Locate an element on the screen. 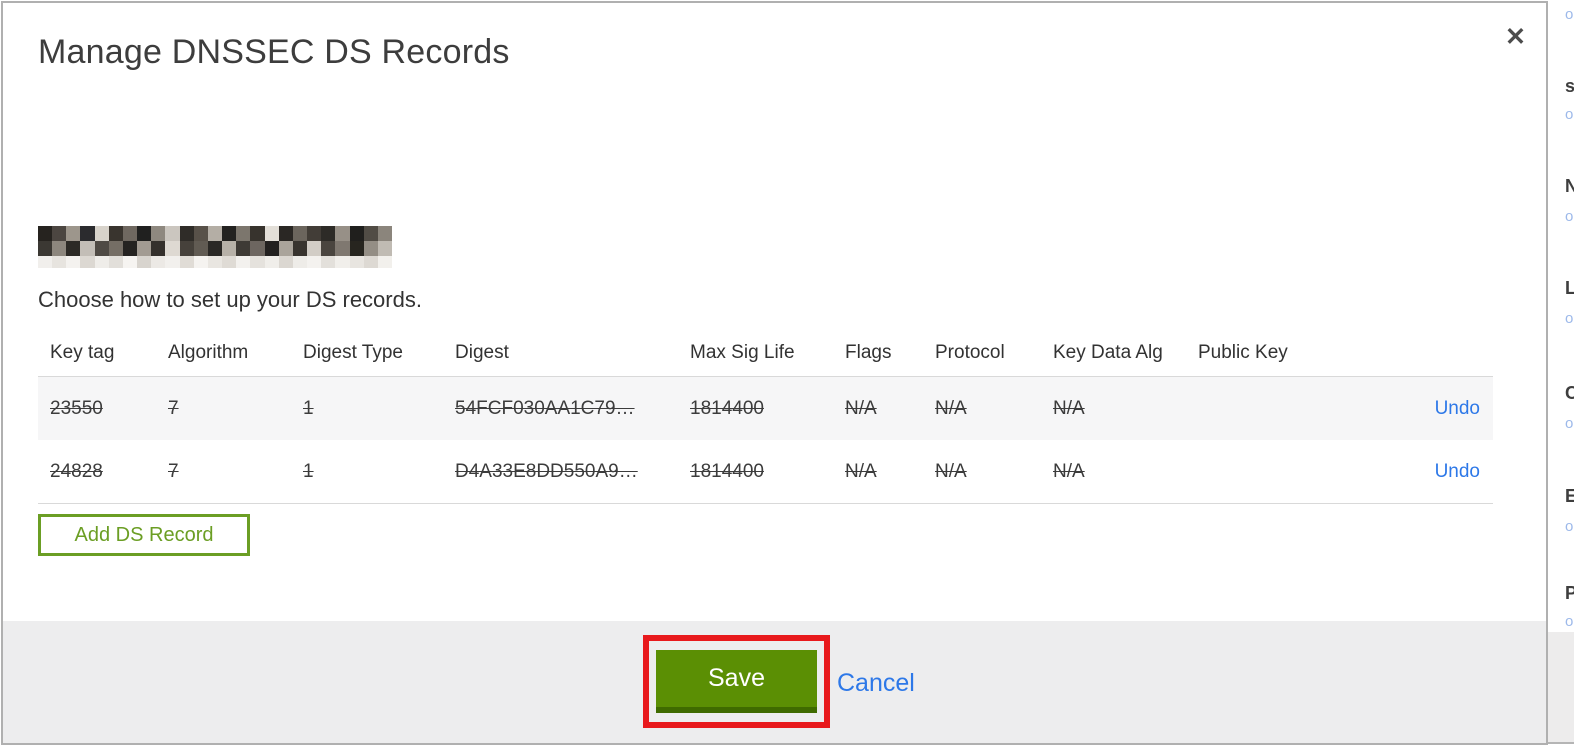 Image resolution: width=1574 pixels, height=746 pixels. annotation-highlight-box: Save is located at coordinates (736, 681).